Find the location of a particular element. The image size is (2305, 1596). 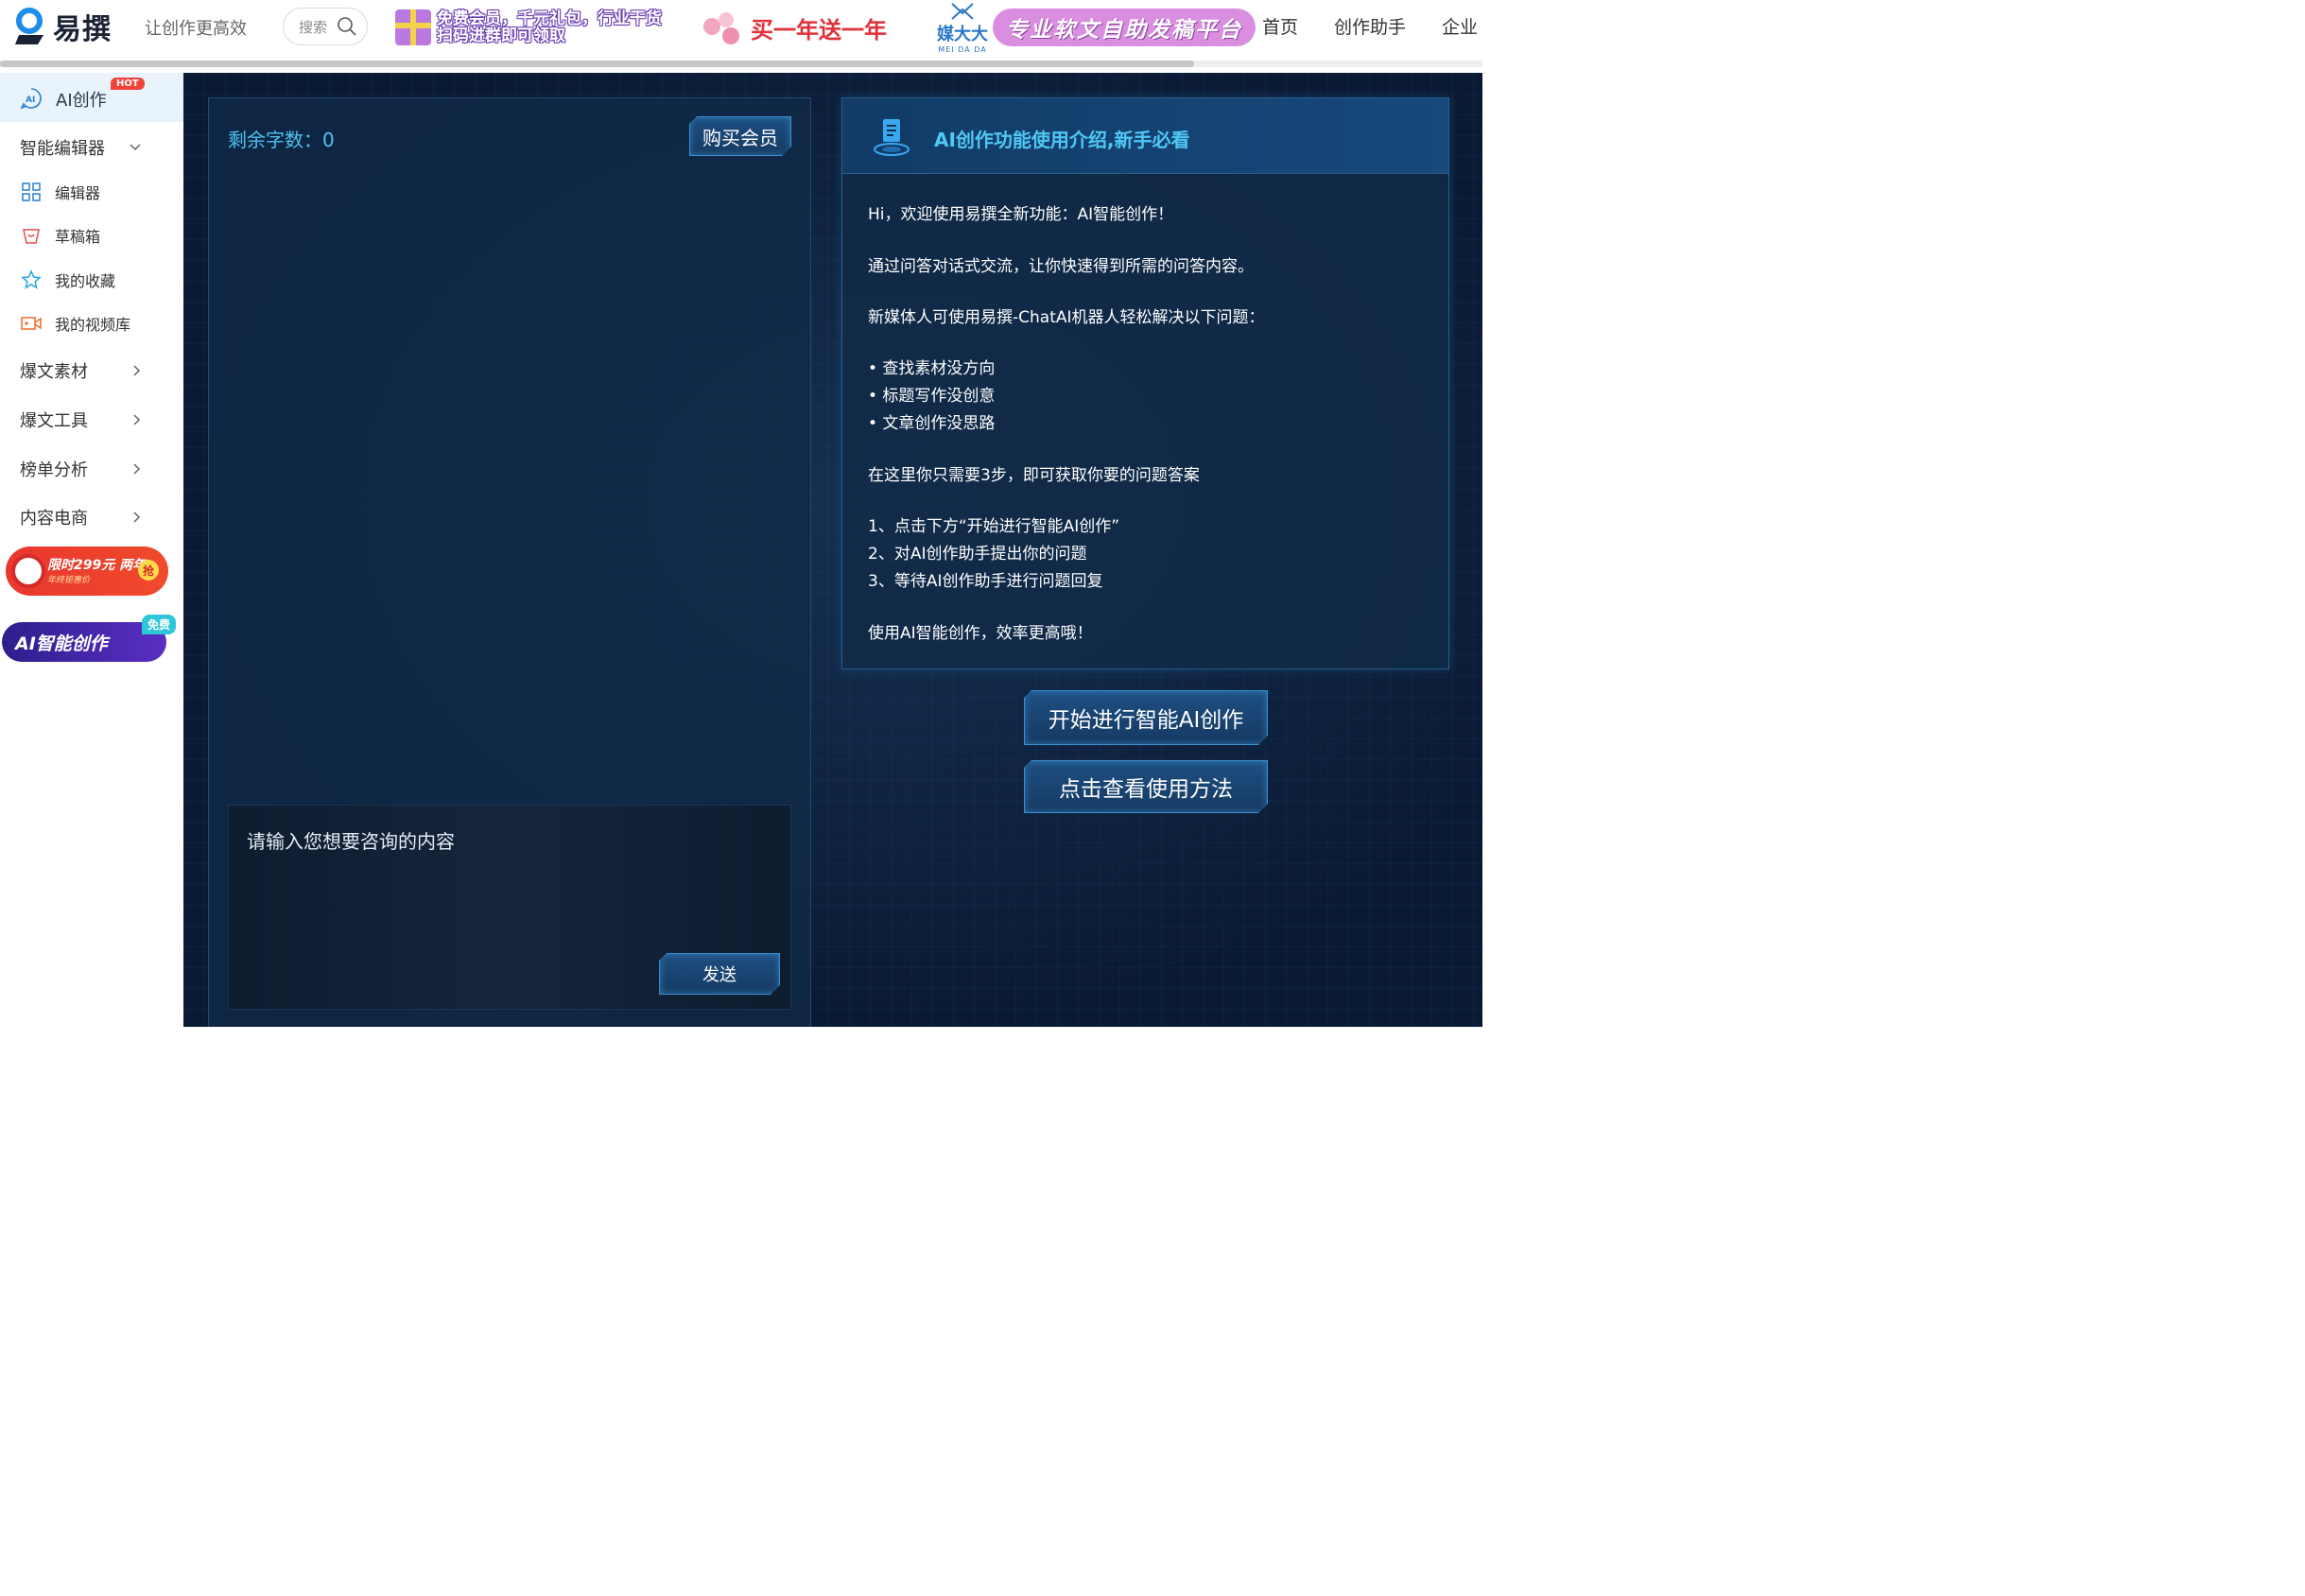

sidebar-item-editor: 编辑器 is located at coordinates (60, 192).